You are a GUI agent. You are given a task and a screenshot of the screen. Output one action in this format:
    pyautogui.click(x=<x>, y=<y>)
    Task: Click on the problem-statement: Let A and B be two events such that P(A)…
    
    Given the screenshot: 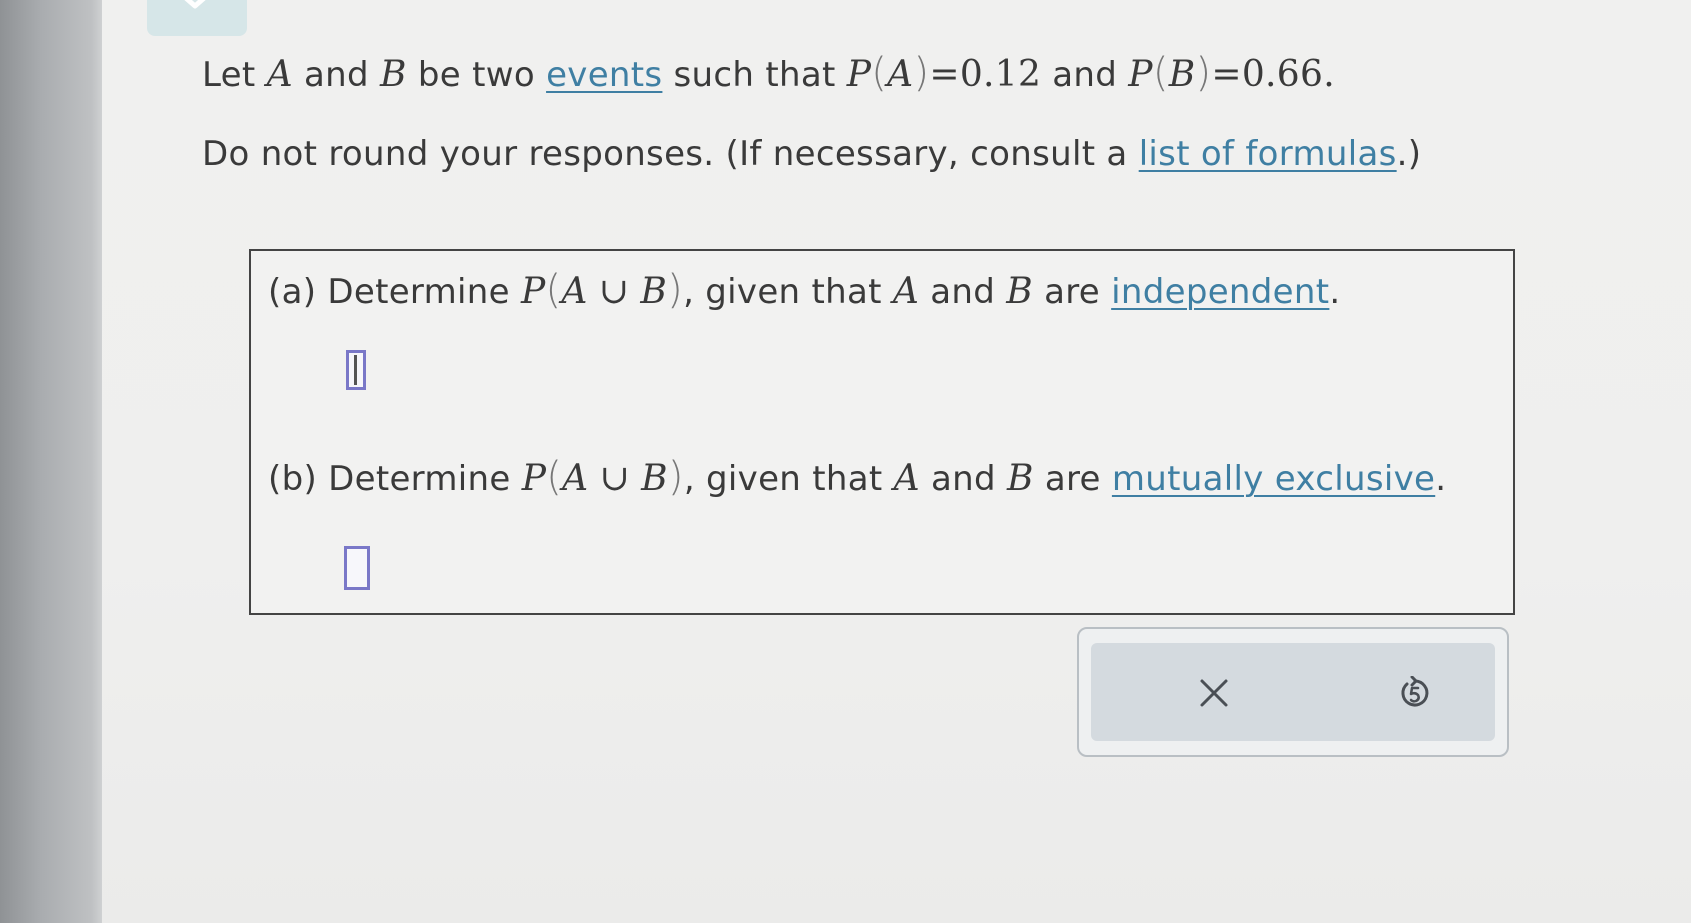 What is the action you would take?
    pyautogui.click(x=768, y=73)
    